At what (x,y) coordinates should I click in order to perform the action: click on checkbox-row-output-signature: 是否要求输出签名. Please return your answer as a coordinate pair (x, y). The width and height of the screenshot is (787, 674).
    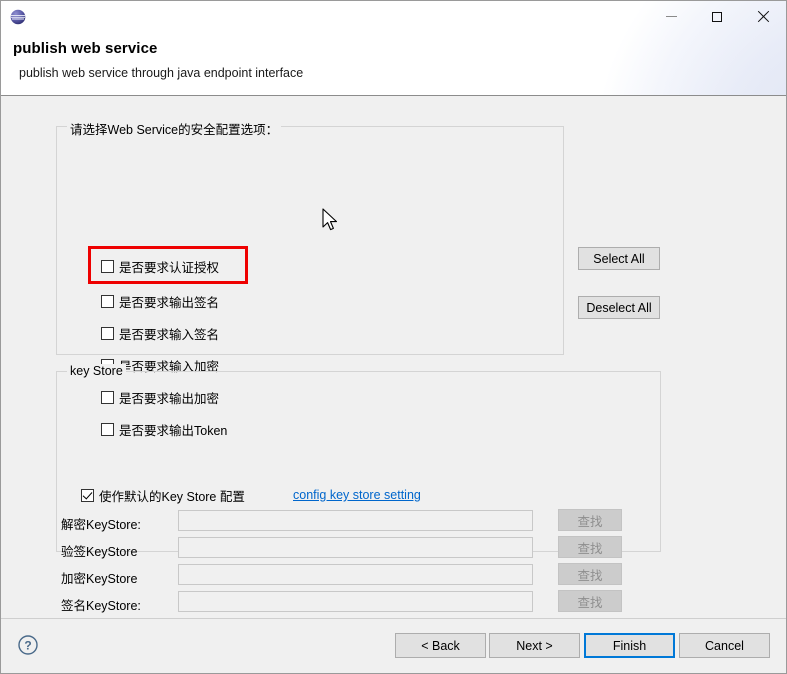
    Looking at the image, I should click on (160, 301).